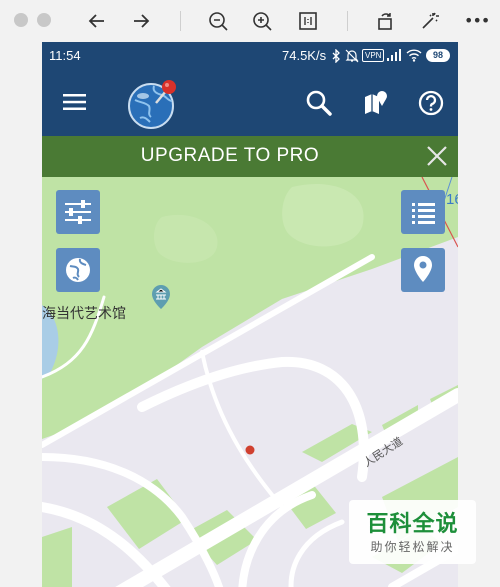 The width and height of the screenshot is (500, 587). Describe the element at coordinates (250, 103) in the screenshot. I see `app-bar` at that location.